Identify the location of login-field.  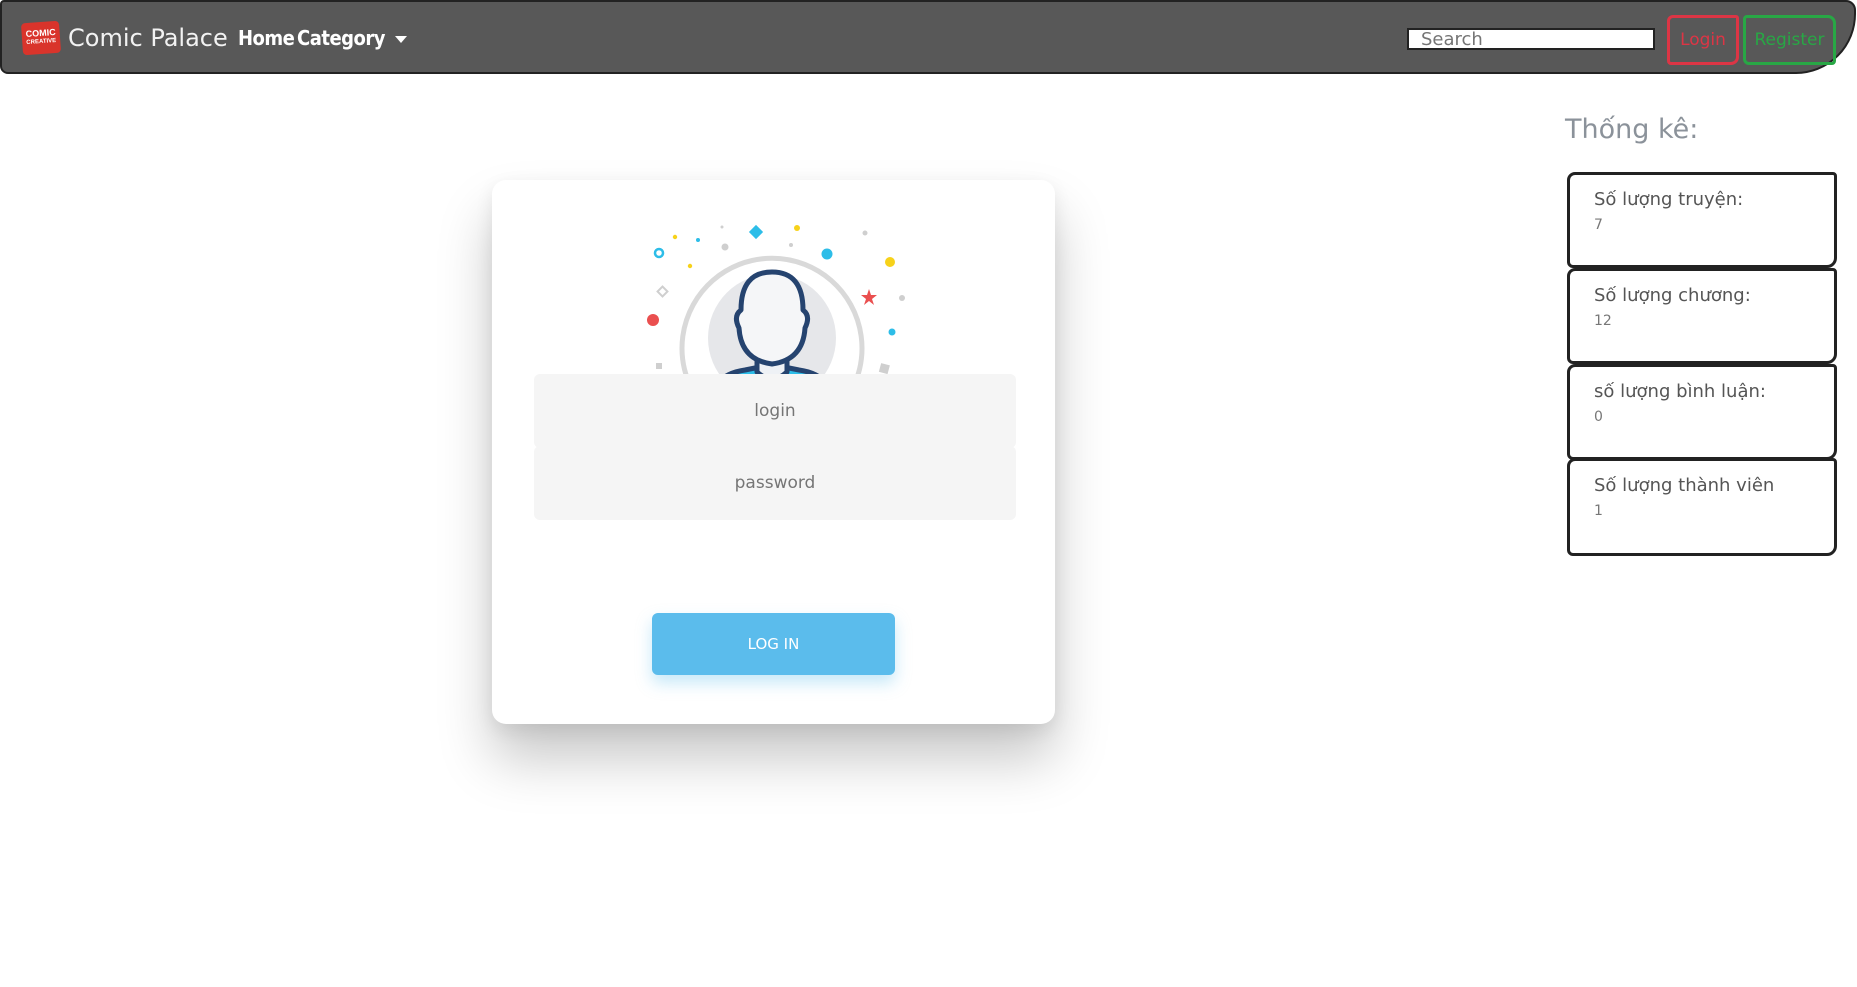
(775, 411).